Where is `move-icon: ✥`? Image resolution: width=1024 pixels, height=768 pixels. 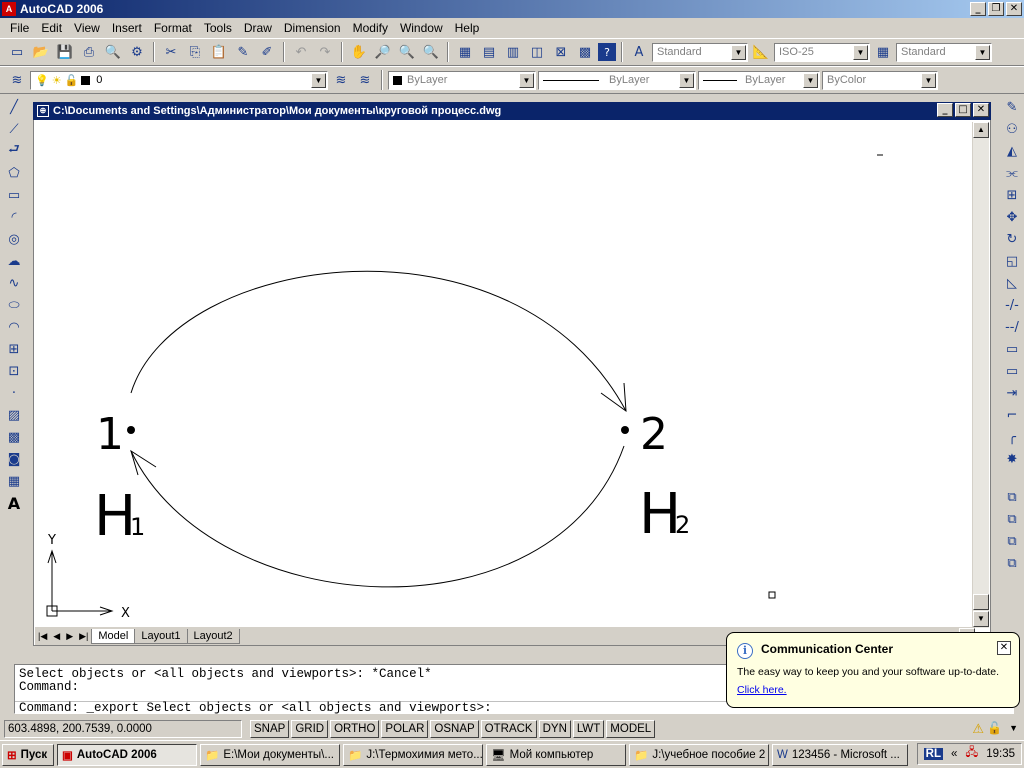 move-icon: ✥ is located at coordinates (1012, 217).